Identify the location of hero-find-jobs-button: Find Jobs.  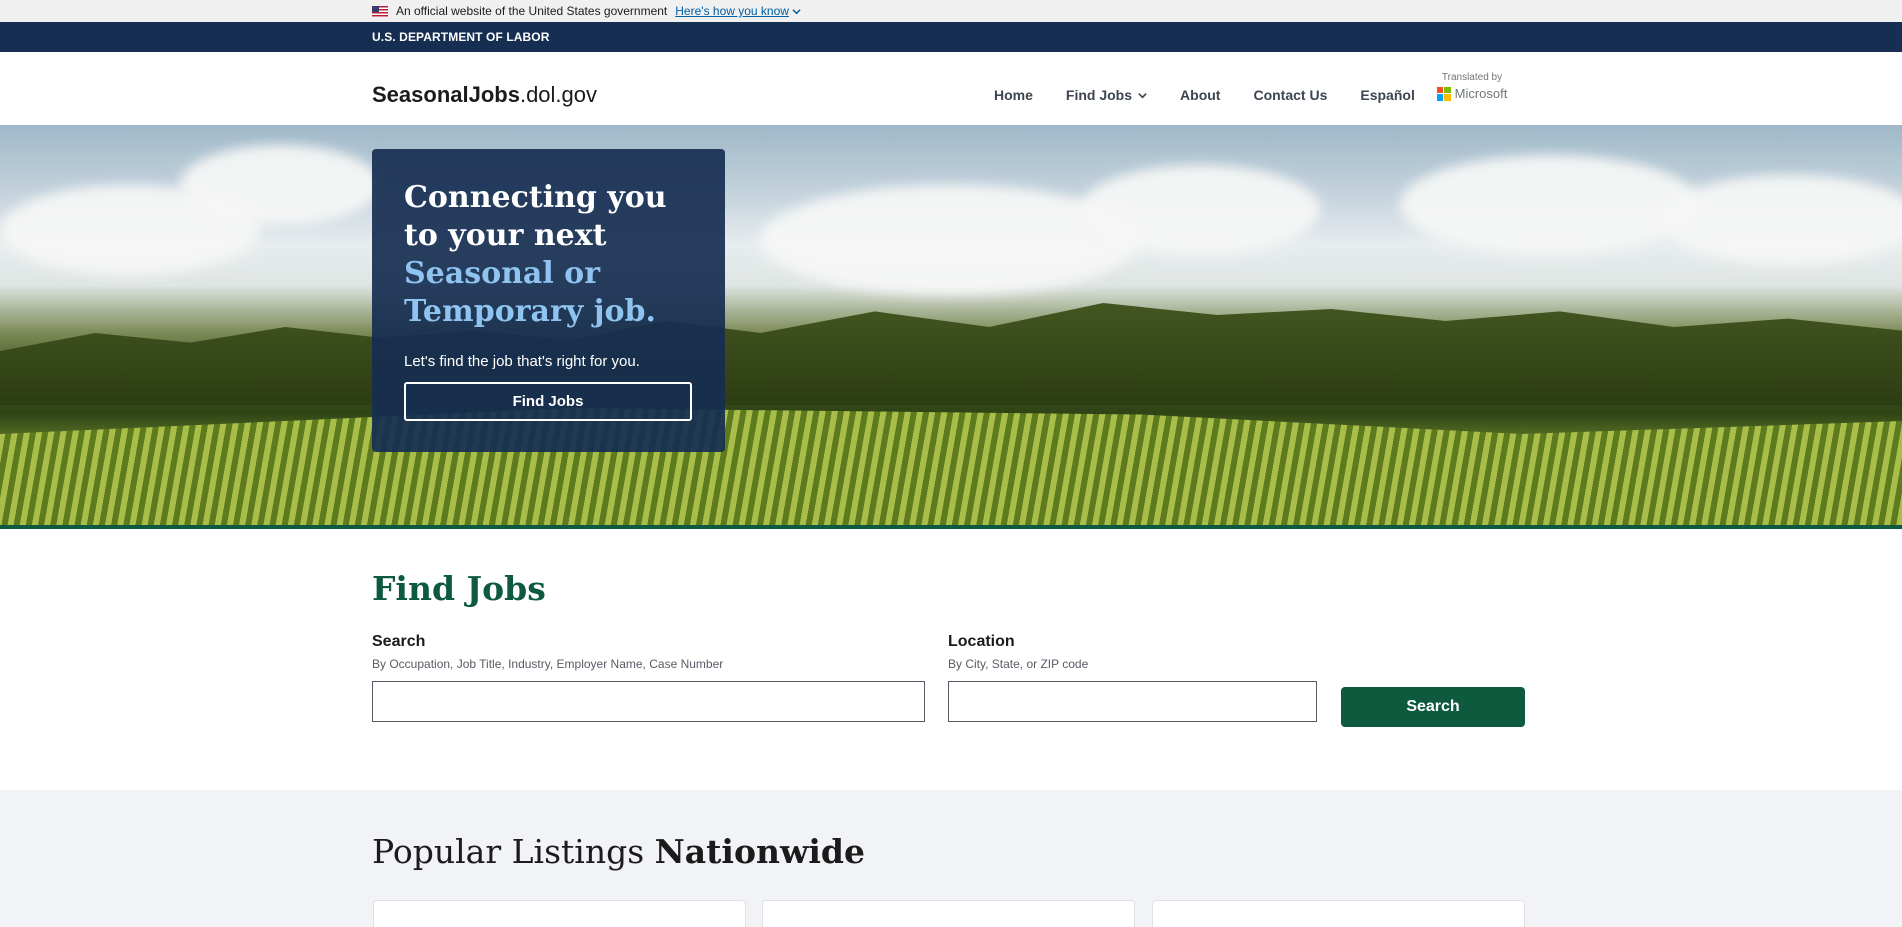
(548, 401).